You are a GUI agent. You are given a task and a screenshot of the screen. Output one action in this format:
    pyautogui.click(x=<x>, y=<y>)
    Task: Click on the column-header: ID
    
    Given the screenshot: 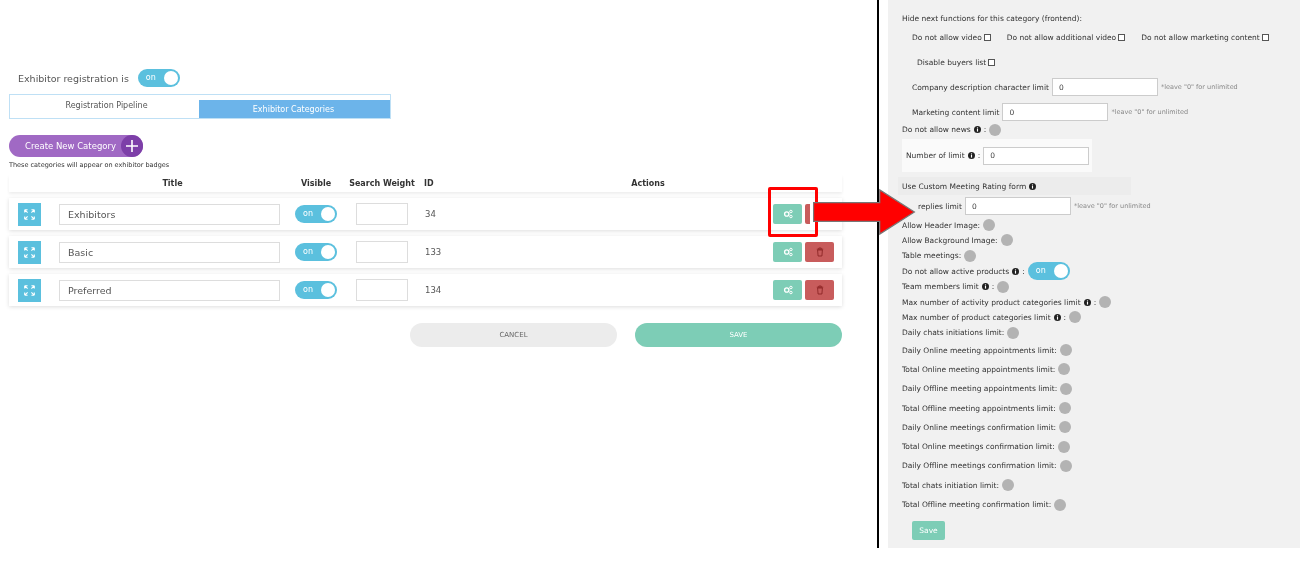 What is the action you would take?
    pyautogui.click(x=429, y=183)
    